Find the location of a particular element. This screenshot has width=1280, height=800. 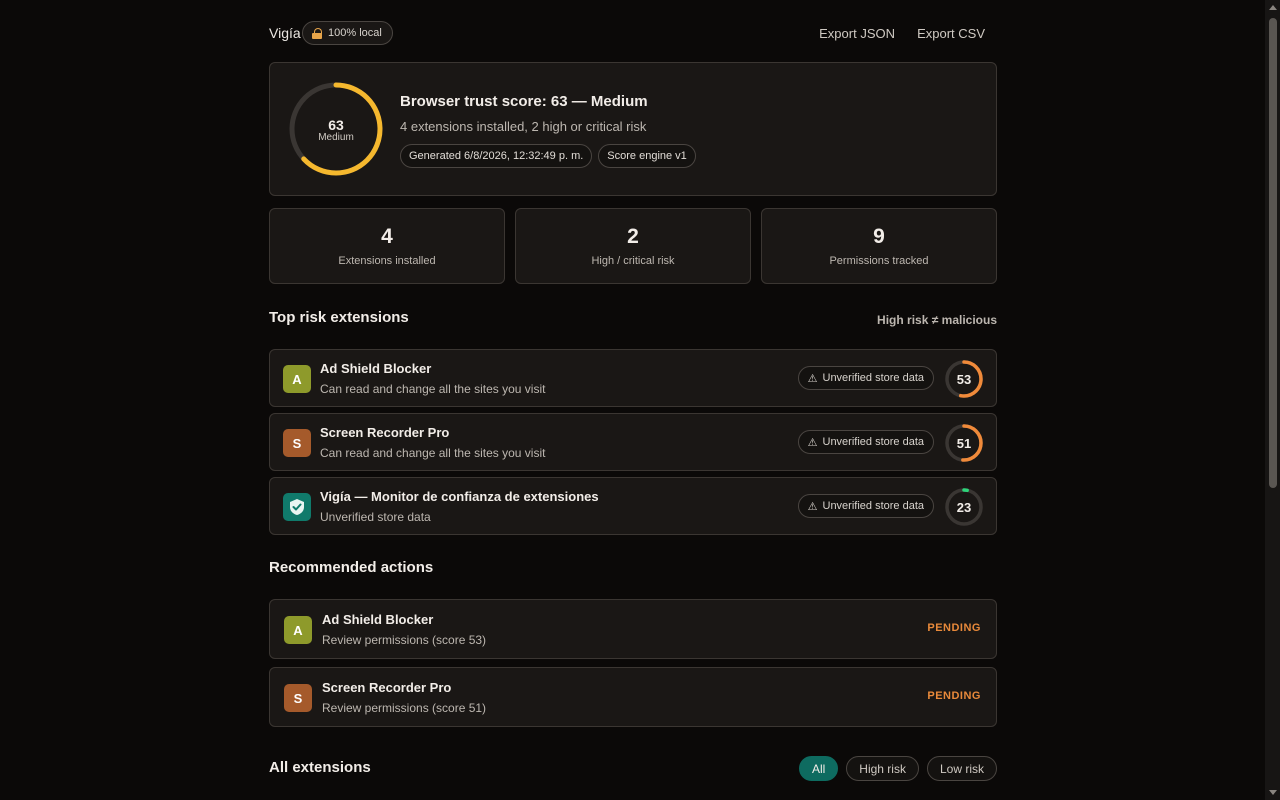

extension-name: Ad Shield Blocker is located at coordinates (376, 368).